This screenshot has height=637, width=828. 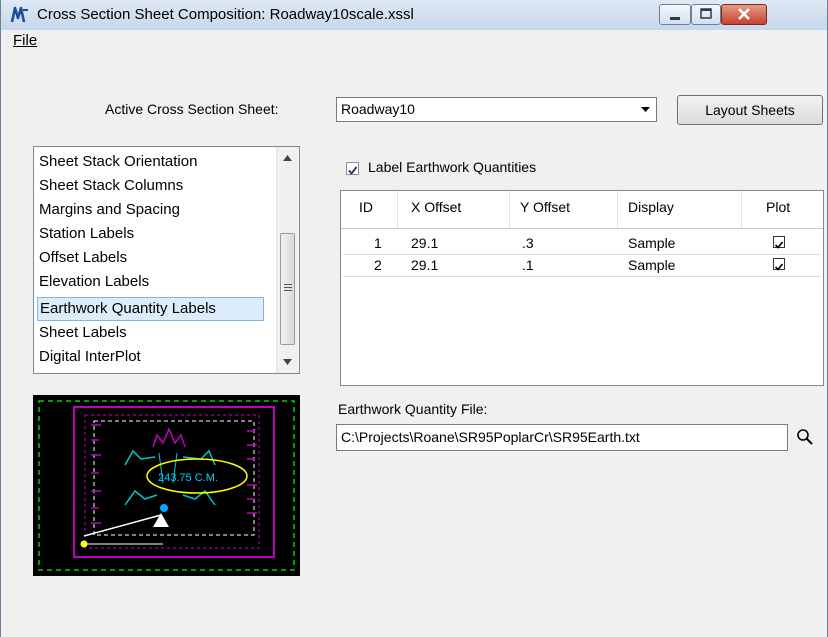 I want to click on active-sheet-value: Roadway10, so click(x=378, y=109).